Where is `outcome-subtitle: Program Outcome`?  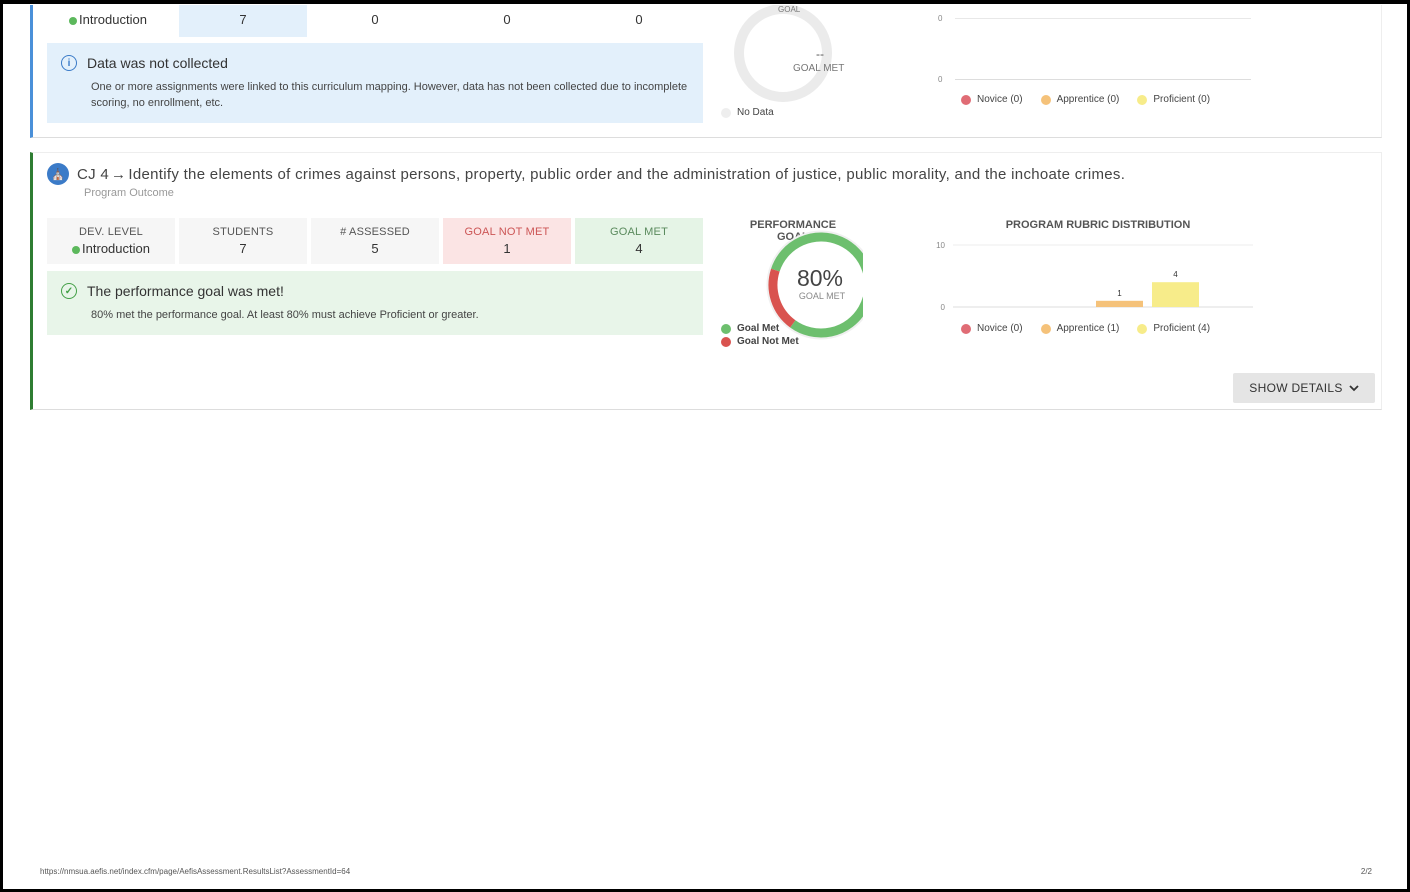 outcome-subtitle: Program Outcome is located at coordinates (129, 193).